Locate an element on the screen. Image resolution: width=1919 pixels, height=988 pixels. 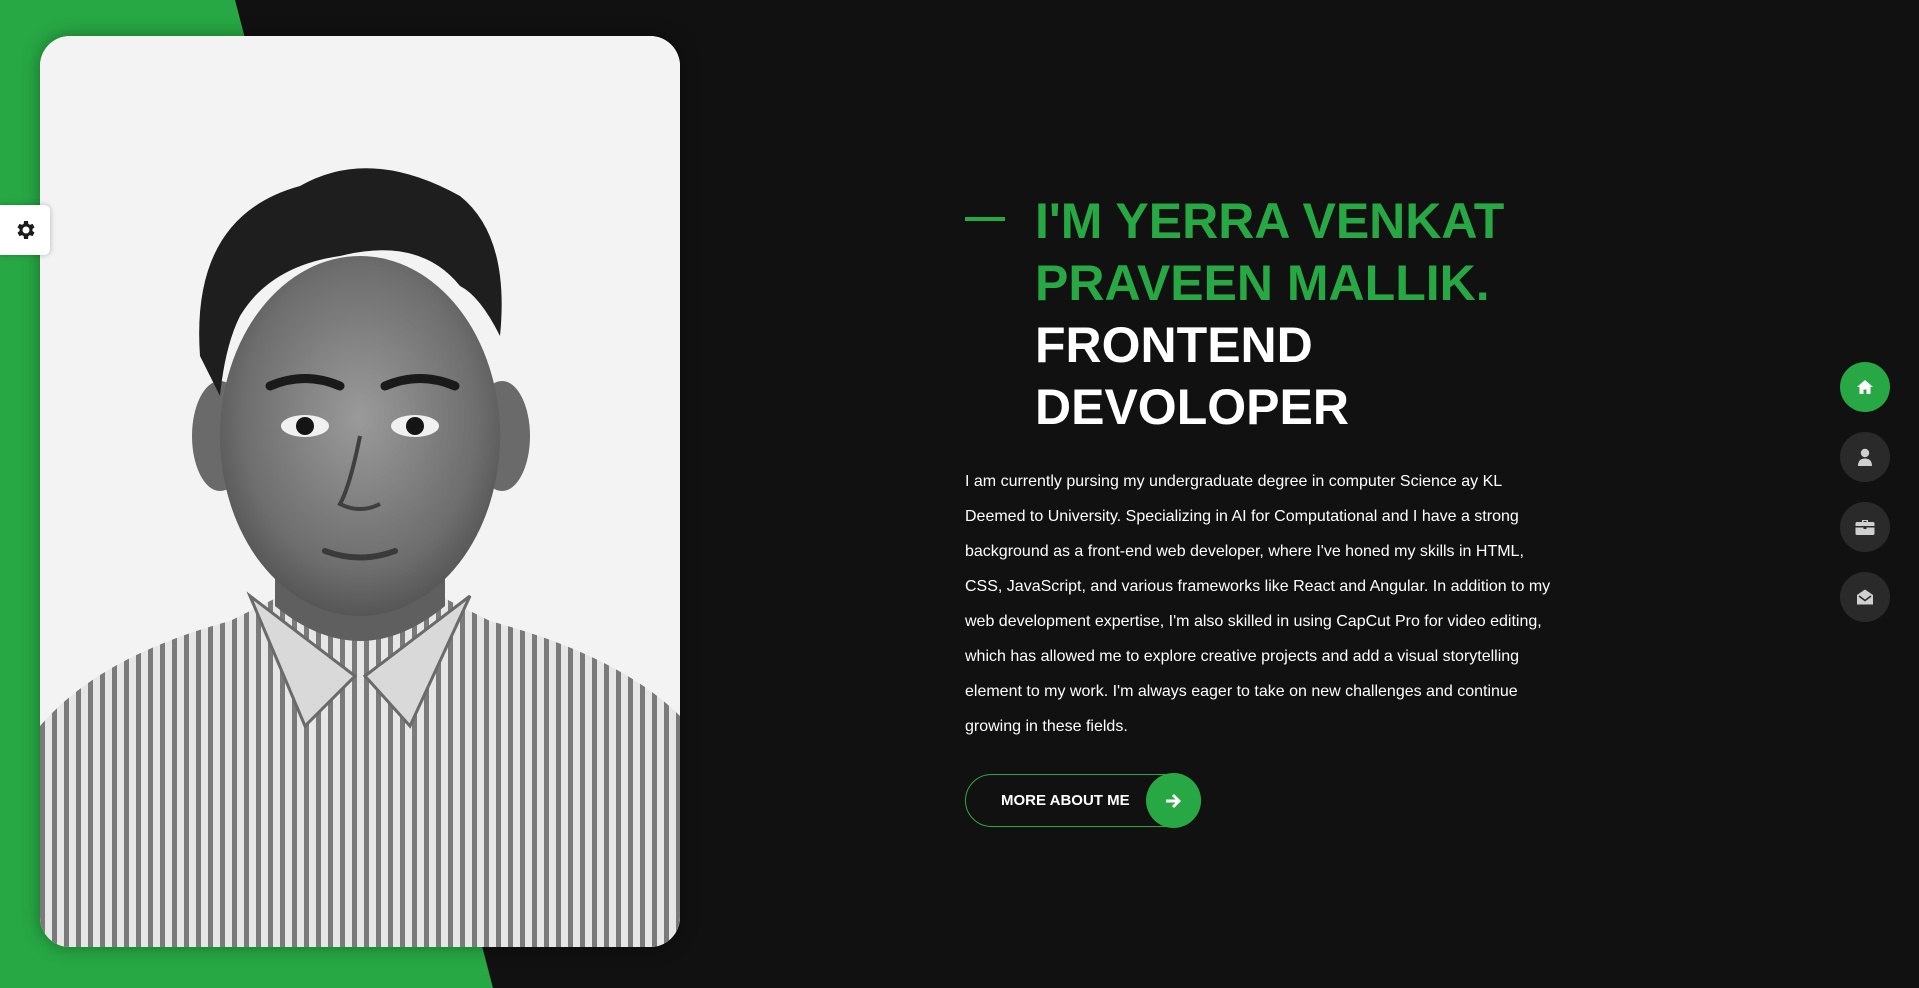
home-icon is located at coordinates (1865, 387).